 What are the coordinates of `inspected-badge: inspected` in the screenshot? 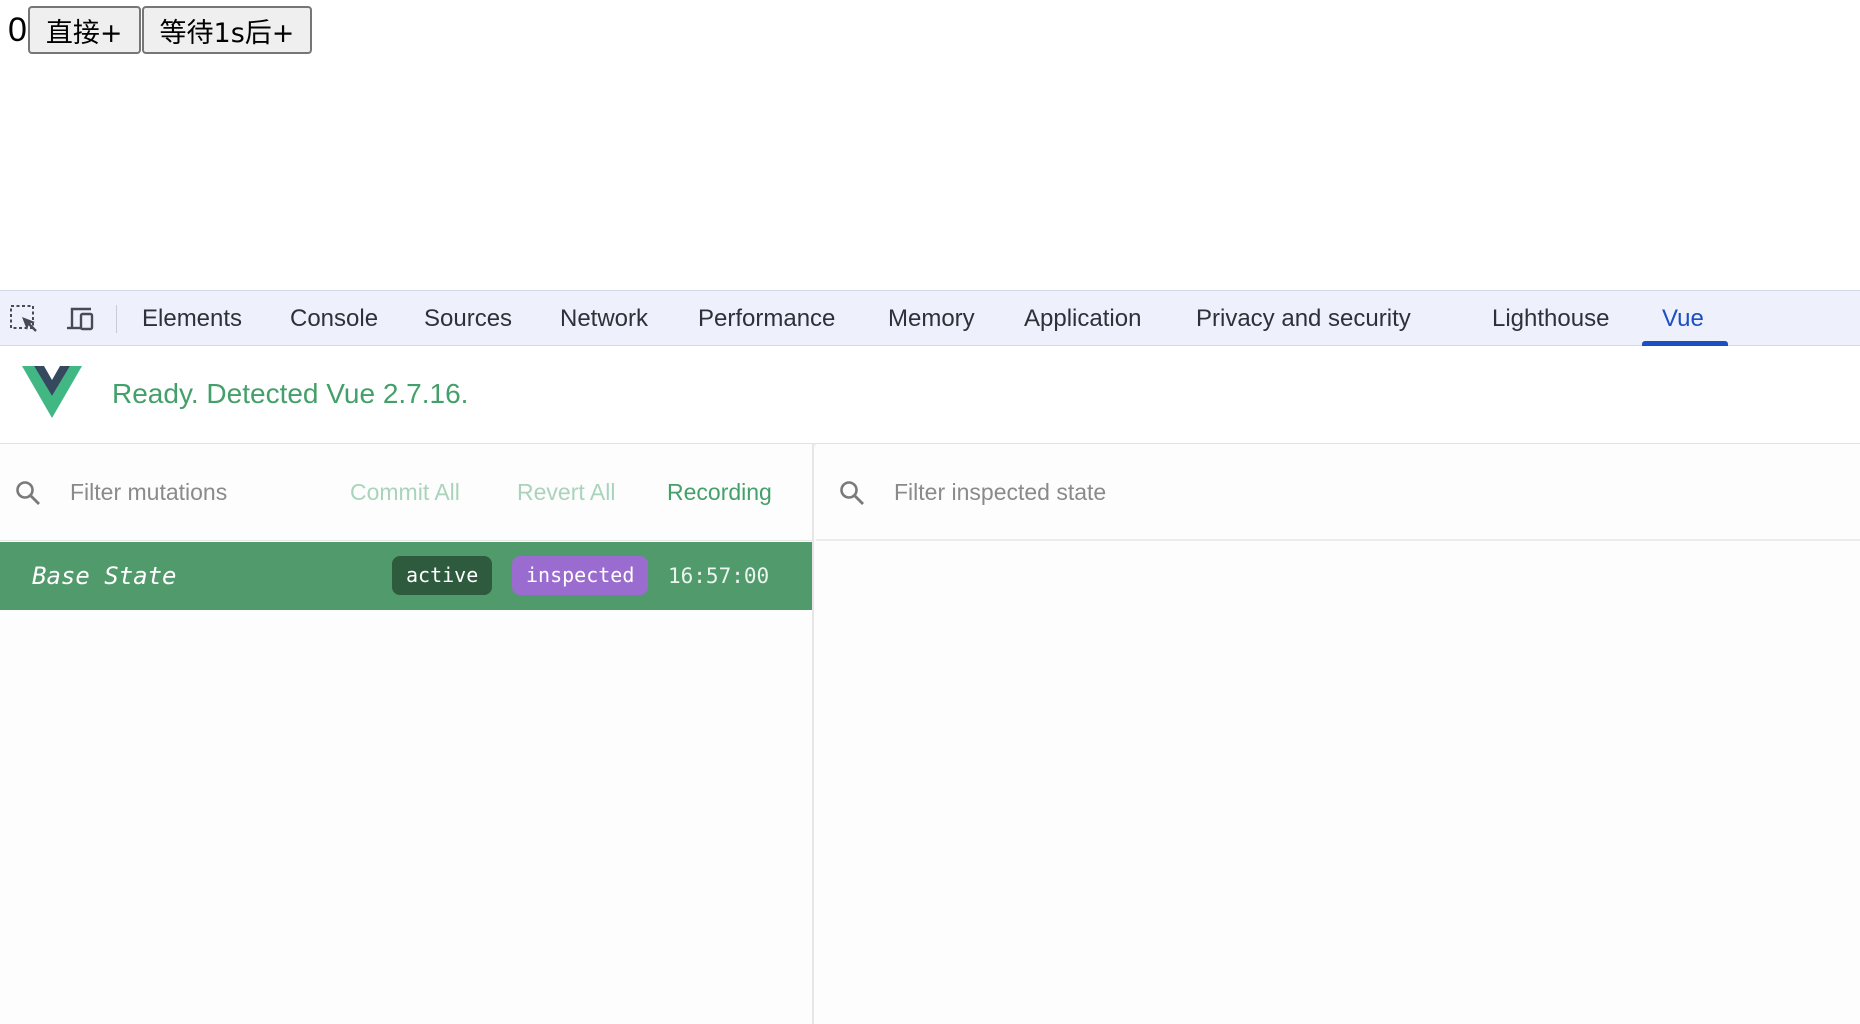 It's located at (580, 575).